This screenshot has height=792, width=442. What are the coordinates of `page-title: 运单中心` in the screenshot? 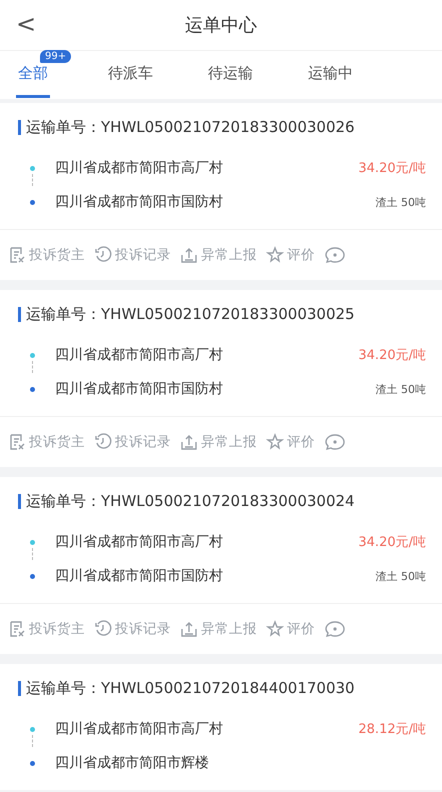 It's located at (221, 25).